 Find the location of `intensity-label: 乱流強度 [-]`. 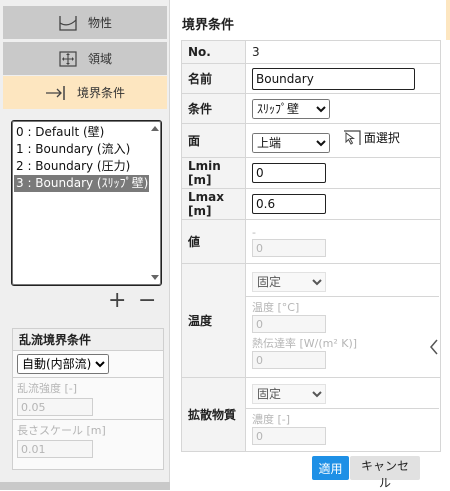

intensity-label: 乱流強度 [-] is located at coordinates (47, 388).